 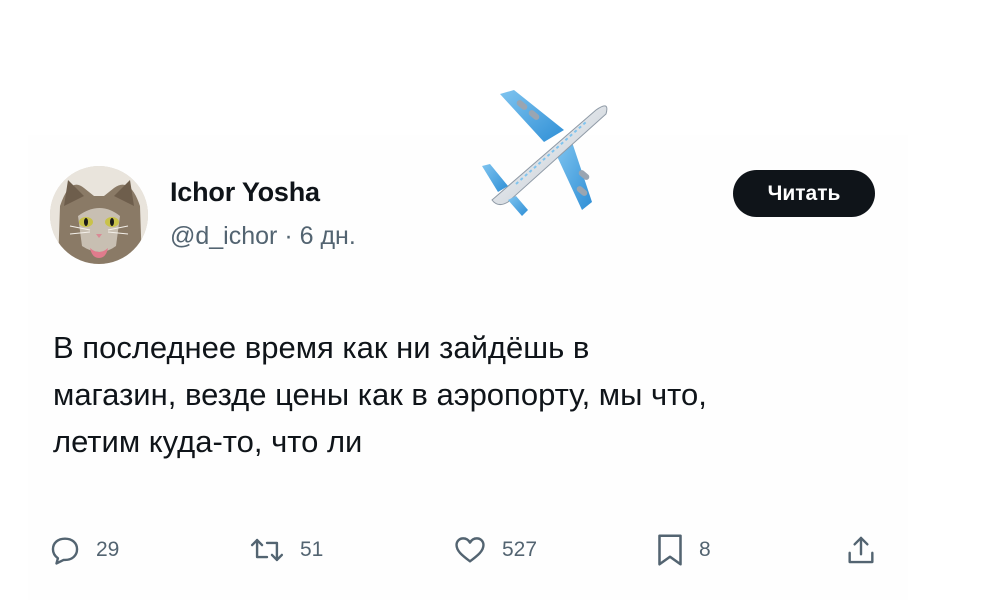 What do you see at coordinates (267, 550) in the screenshot?
I see `retweet-icon` at bounding box center [267, 550].